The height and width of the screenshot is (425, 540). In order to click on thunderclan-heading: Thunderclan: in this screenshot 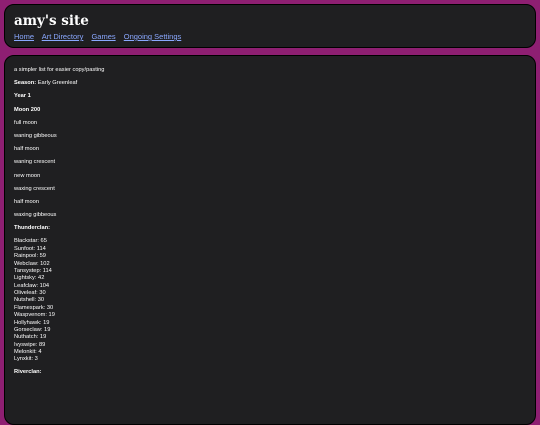, I will do `click(32, 228)`.